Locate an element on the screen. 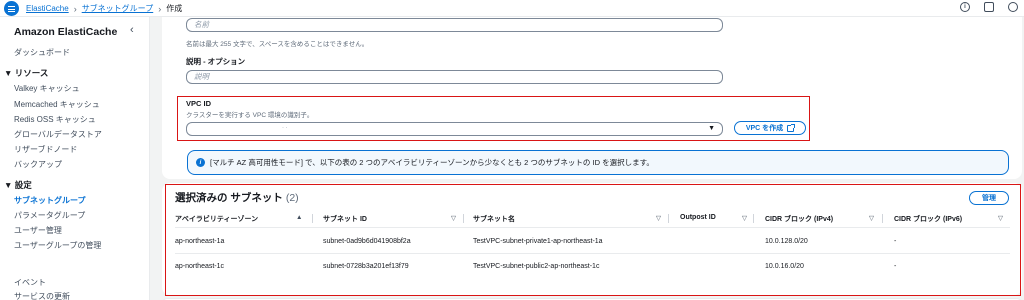  settings-icon is located at coordinates (1013, 7).